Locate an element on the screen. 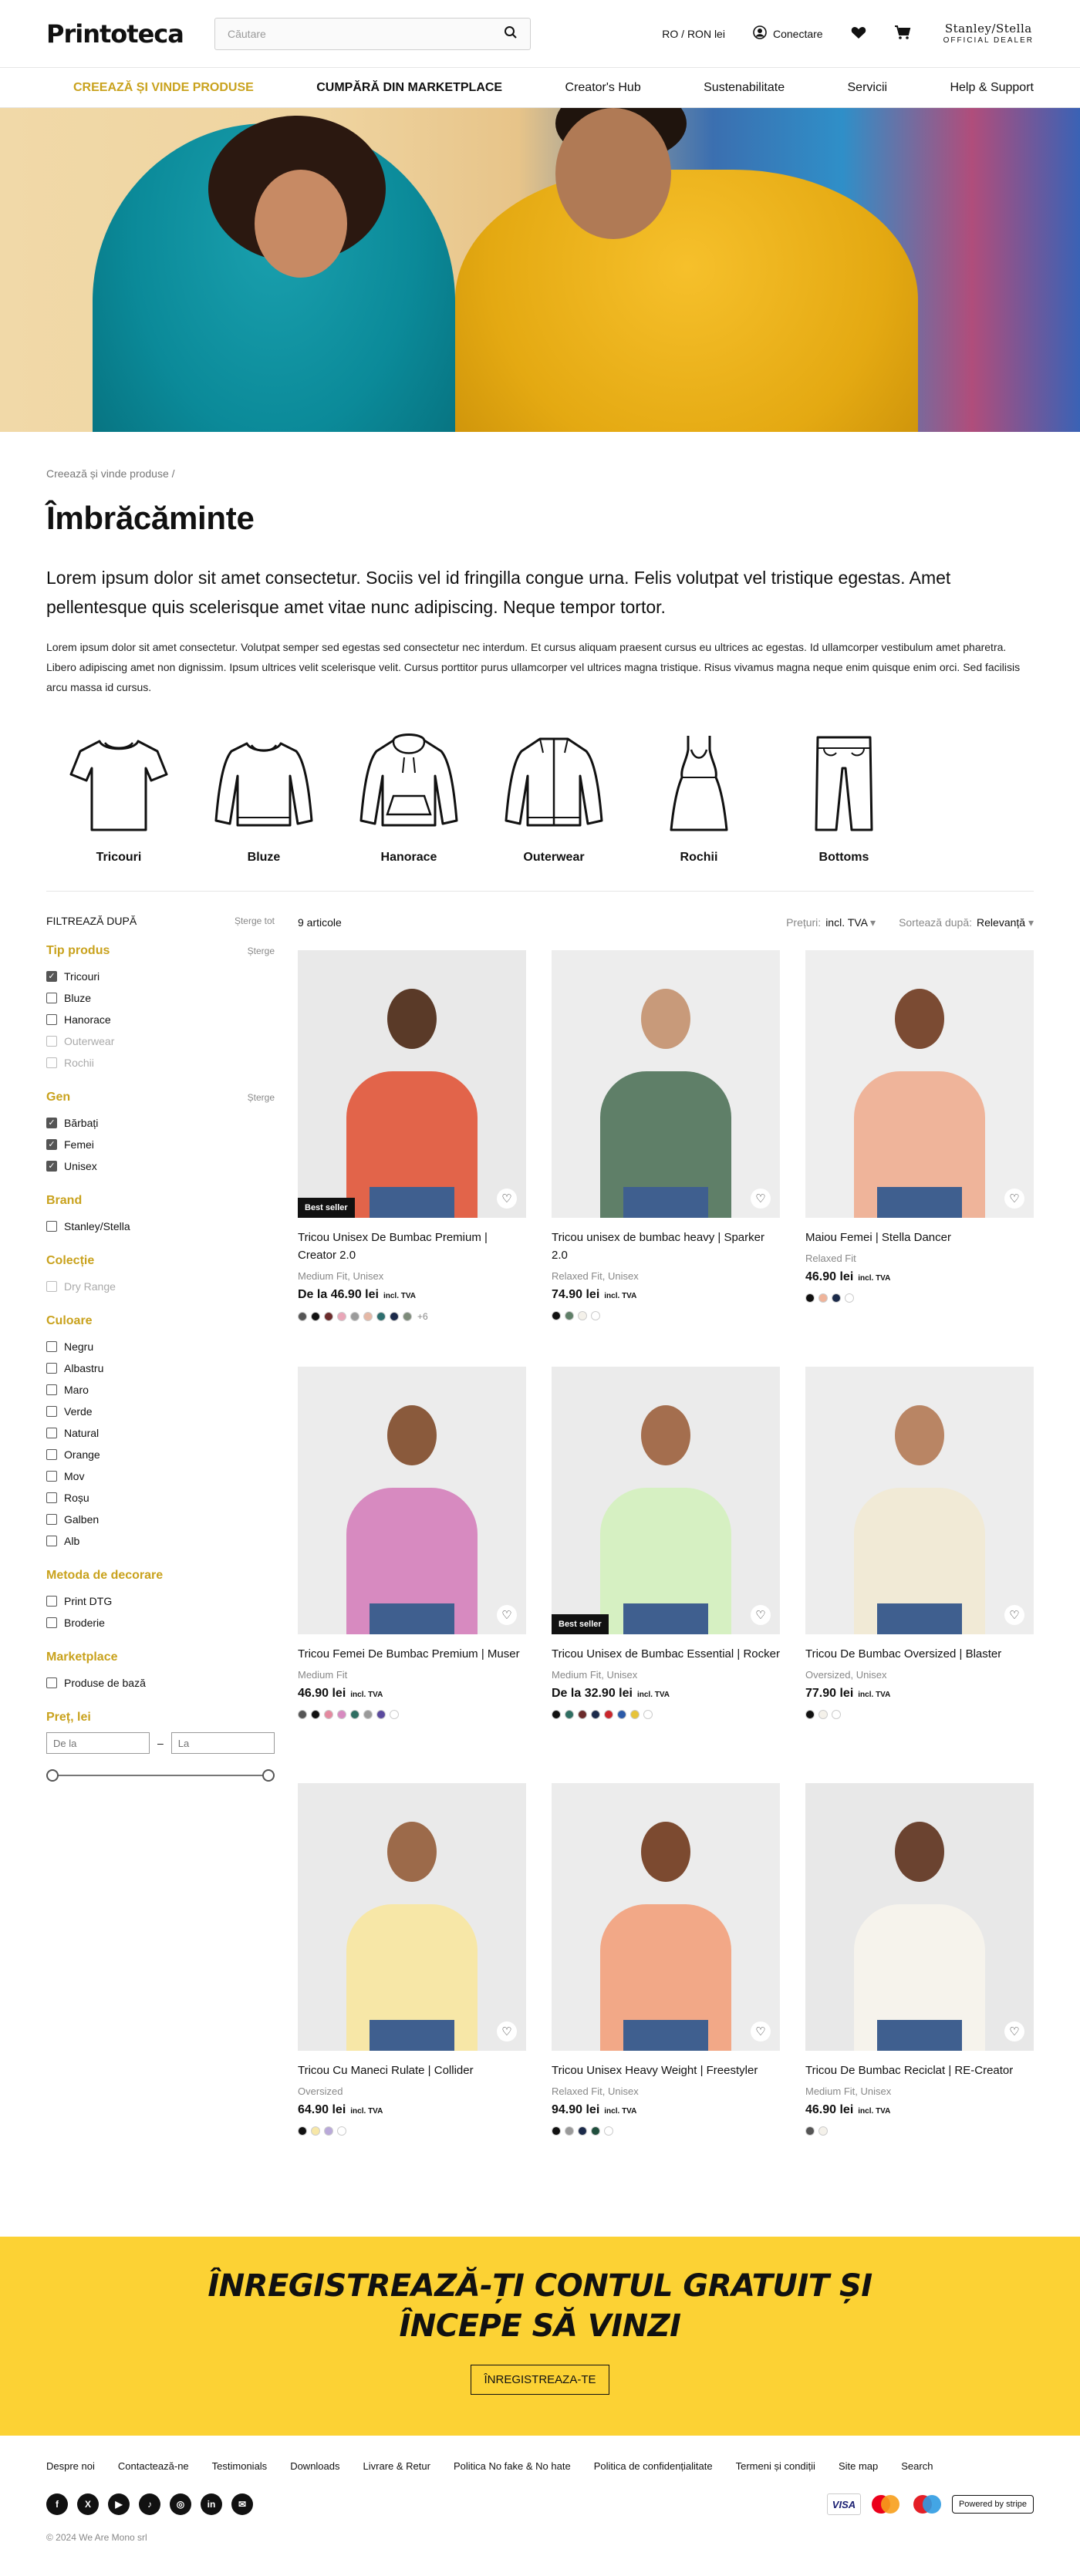 The width and height of the screenshot is (1080, 2576). footer-link: Testimonials is located at coordinates (240, 2466).